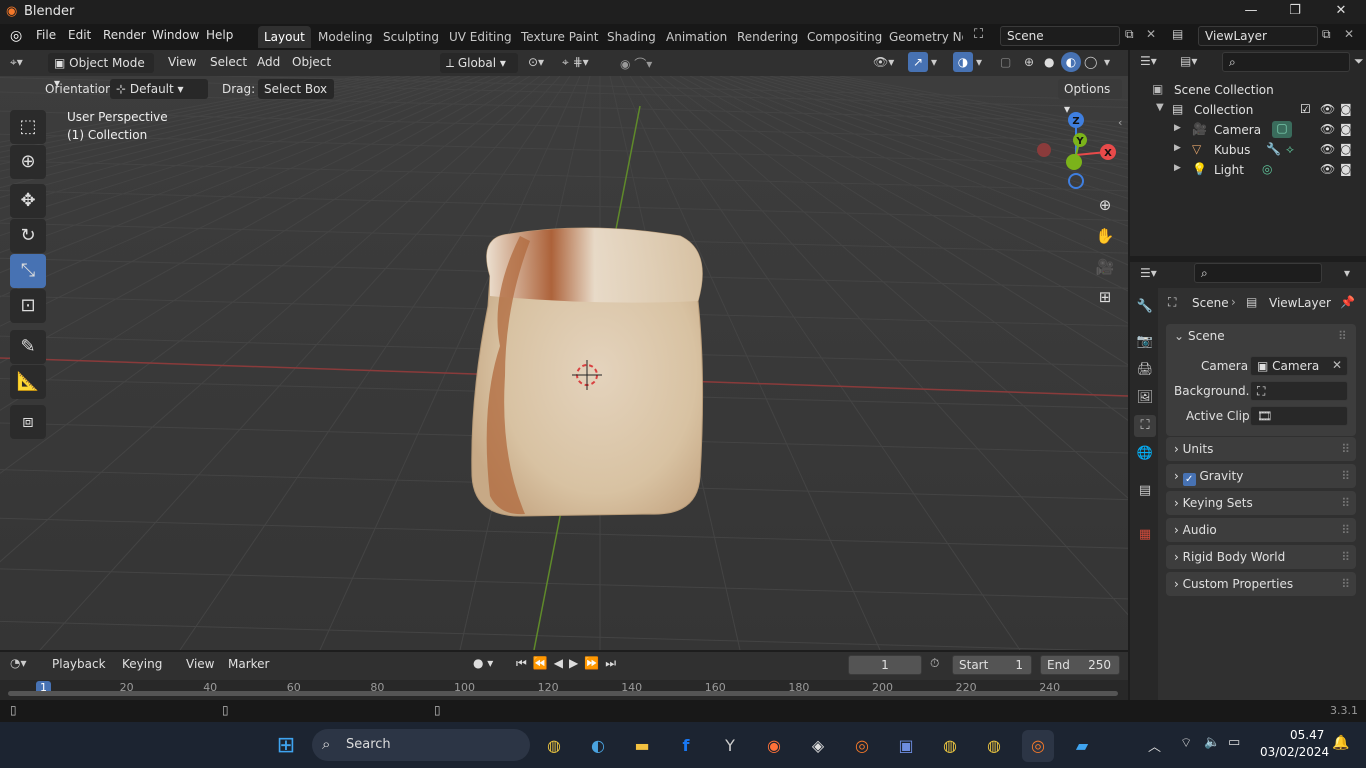  What do you see at coordinates (296, 89) in the screenshot?
I see `drag-selector: Select Box` at bounding box center [296, 89].